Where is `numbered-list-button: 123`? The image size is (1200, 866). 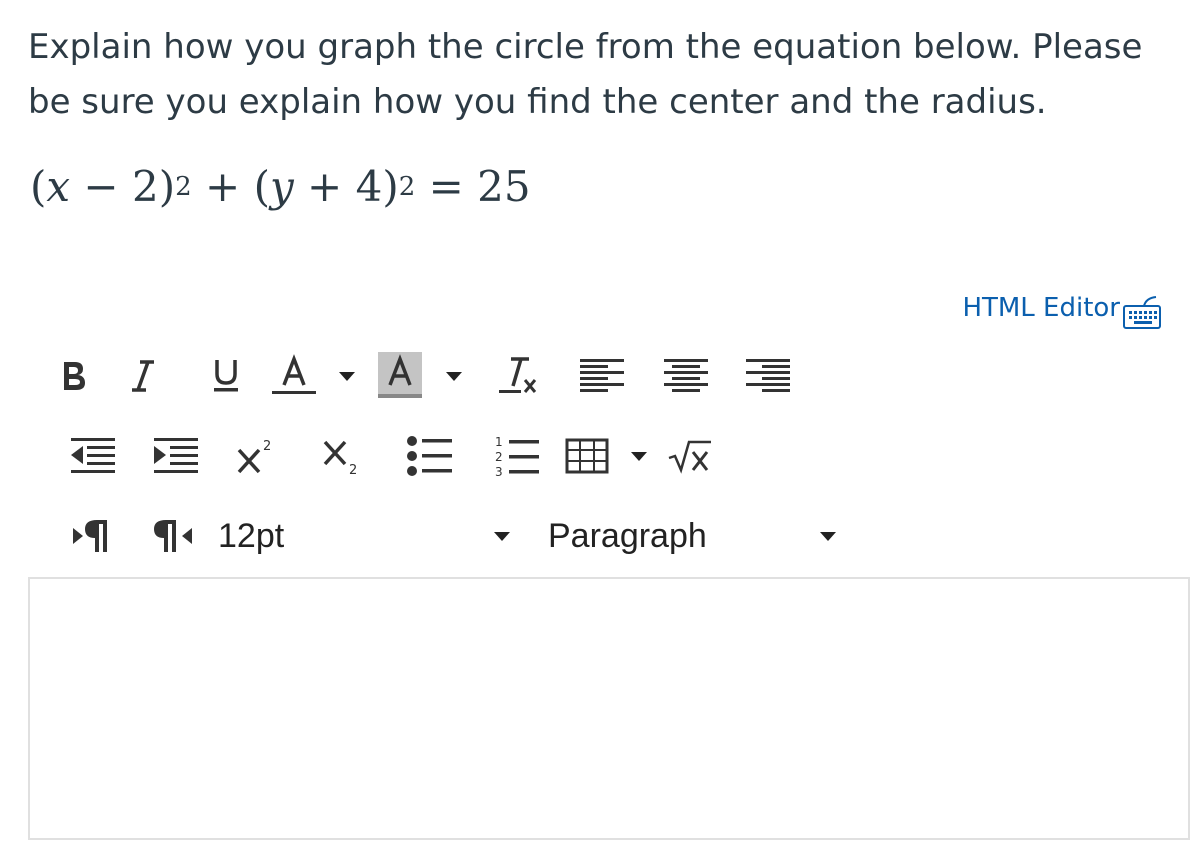 numbered-list-button: 123 is located at coordinates (516, 456).